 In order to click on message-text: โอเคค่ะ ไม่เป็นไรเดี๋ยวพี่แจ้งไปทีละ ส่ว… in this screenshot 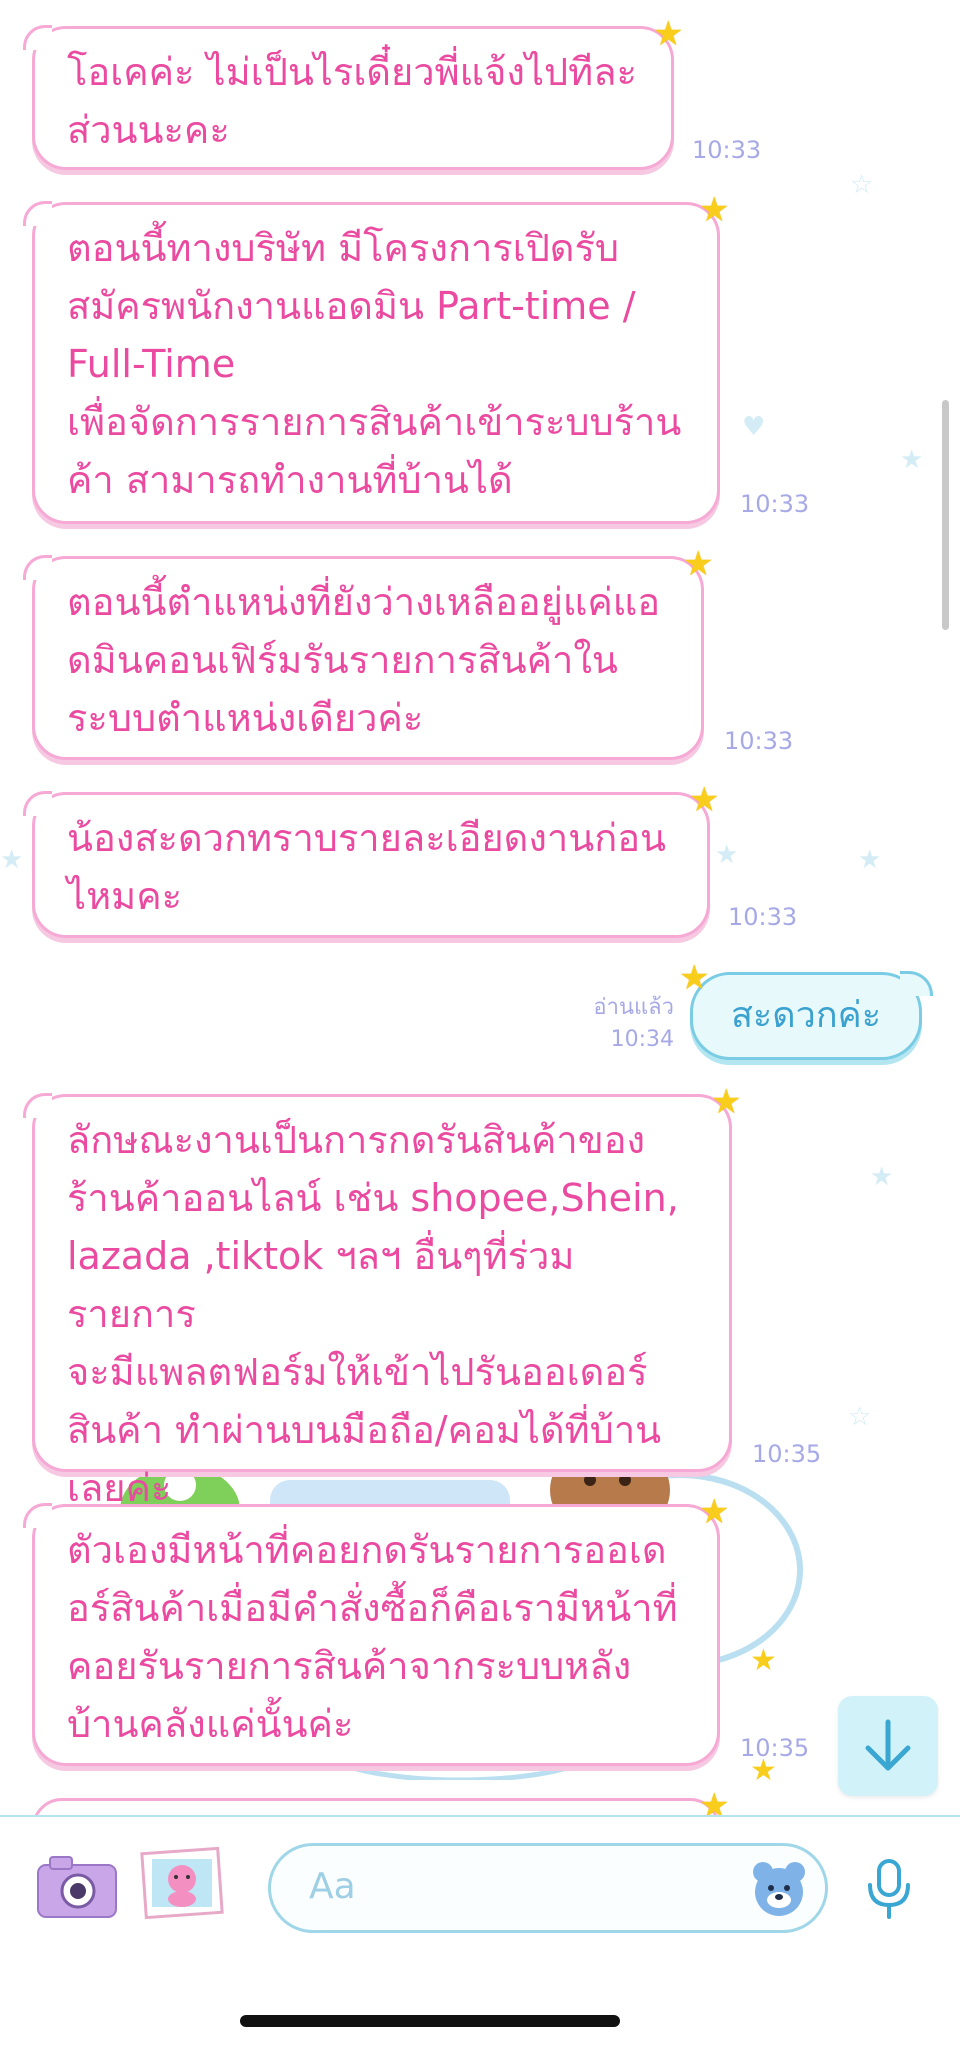, I will do `click(352, 101)`.